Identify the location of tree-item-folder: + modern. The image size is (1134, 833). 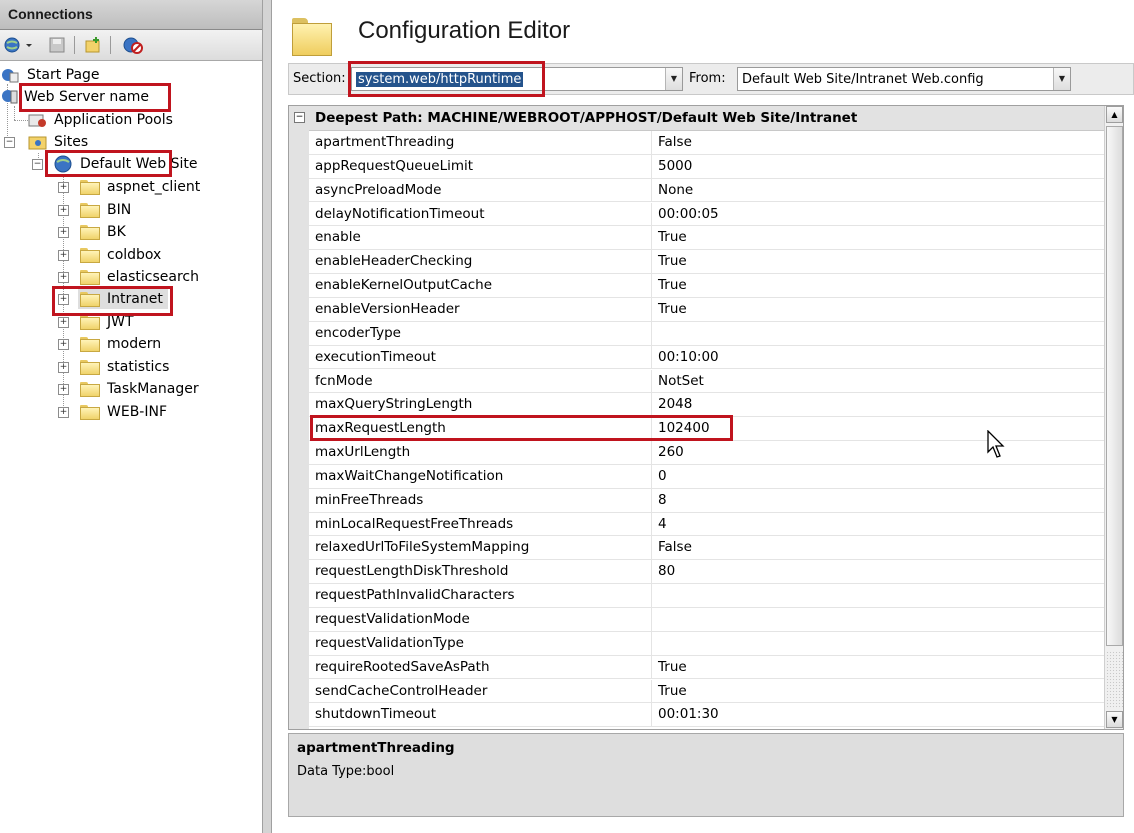
(125, 344).